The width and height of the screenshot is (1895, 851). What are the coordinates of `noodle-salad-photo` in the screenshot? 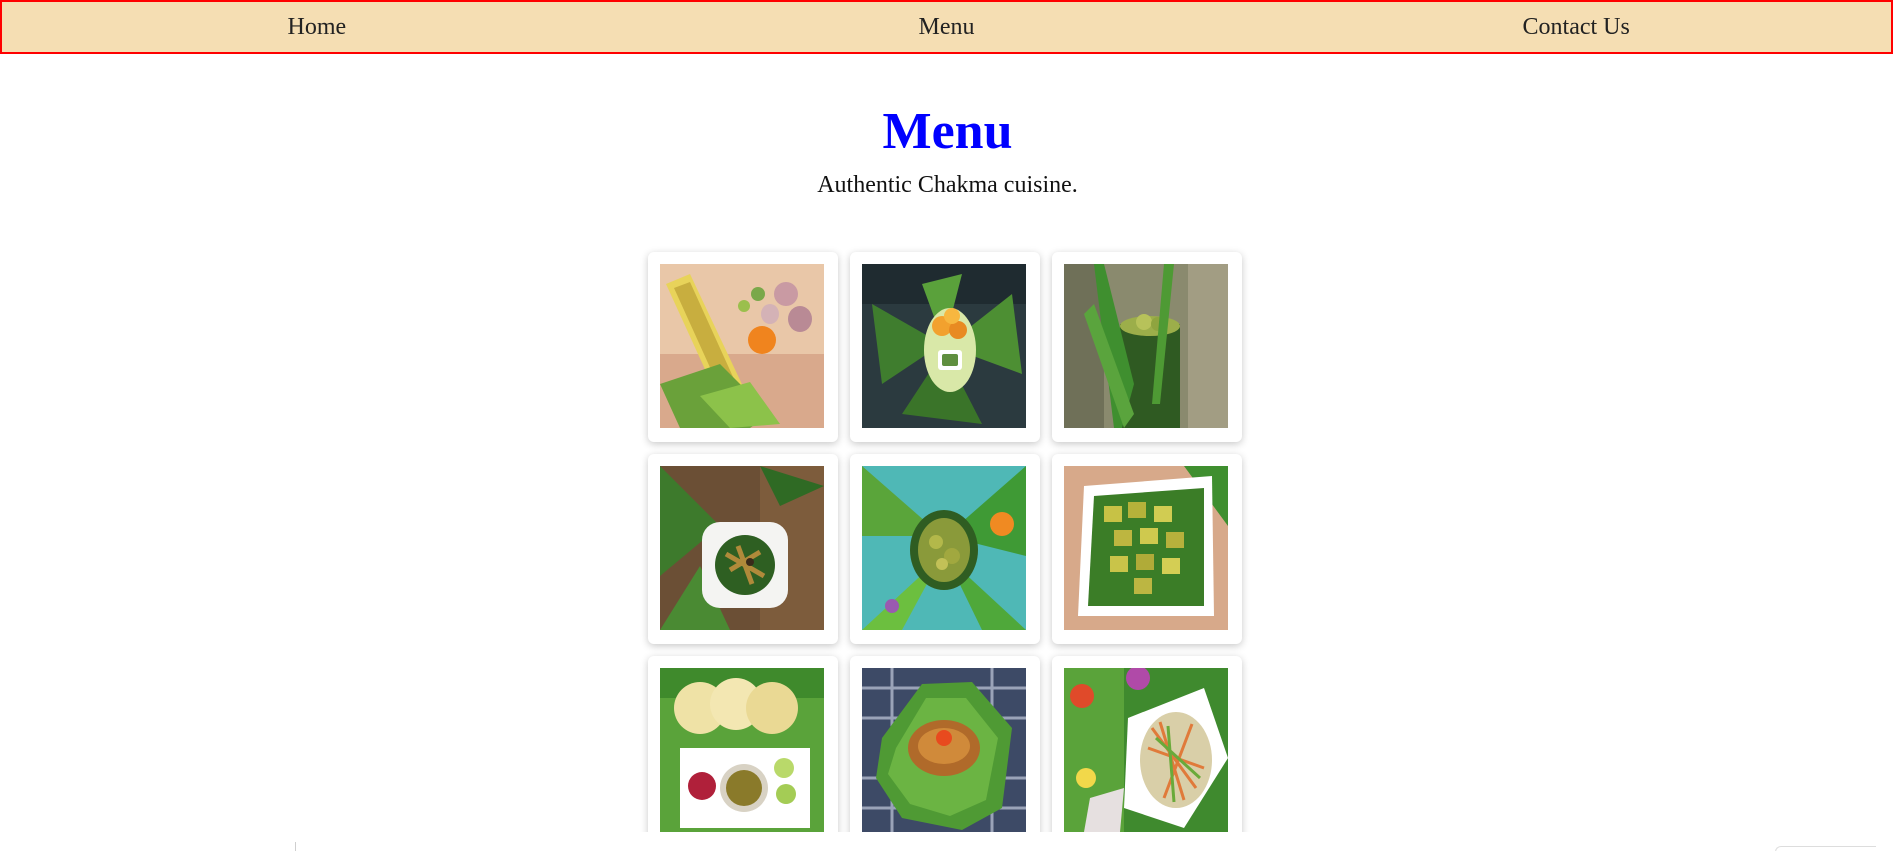 It's located at (1146, 750).